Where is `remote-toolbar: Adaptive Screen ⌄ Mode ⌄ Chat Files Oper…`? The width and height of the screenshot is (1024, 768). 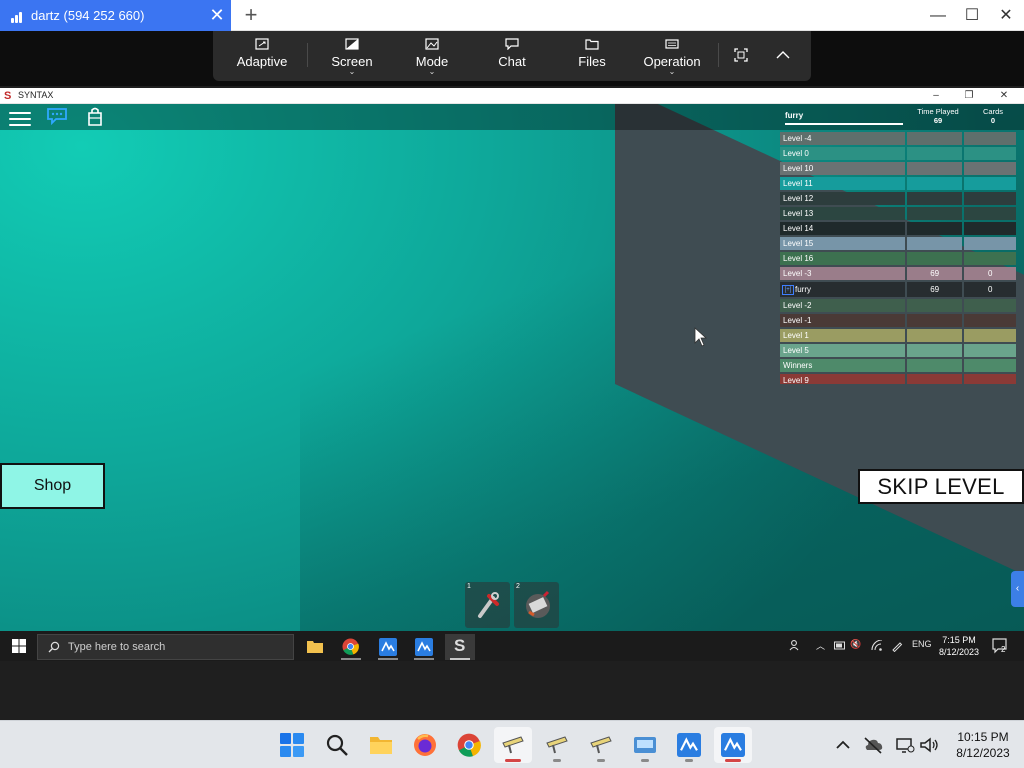 remote-toolbar: Adaptive Screen ⌄ Mode ⌄ Chat Files Oper… is located at coordinates (512, 56).